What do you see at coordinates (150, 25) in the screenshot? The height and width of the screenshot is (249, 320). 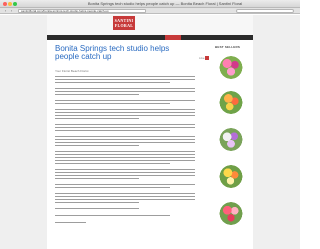 I see `site-header: SANTINI FLORAL` at bounding box center [150, 25].